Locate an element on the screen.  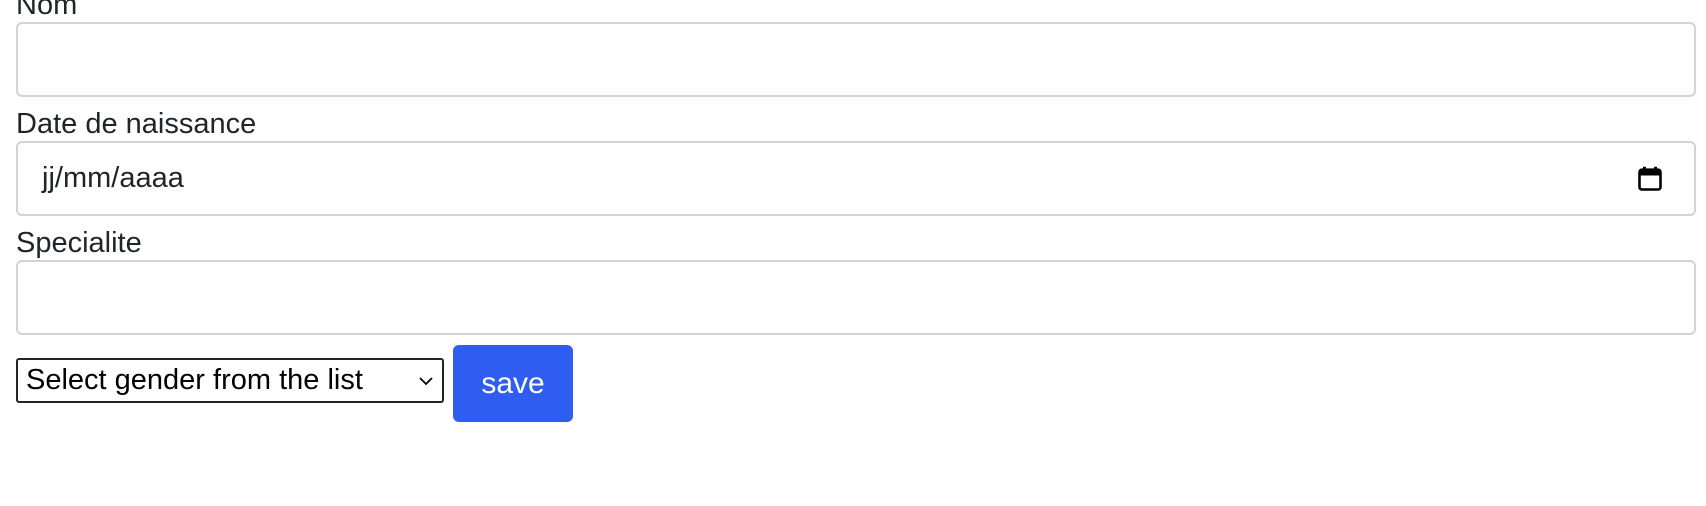
specialite-input is located at coordinates (856, 297).